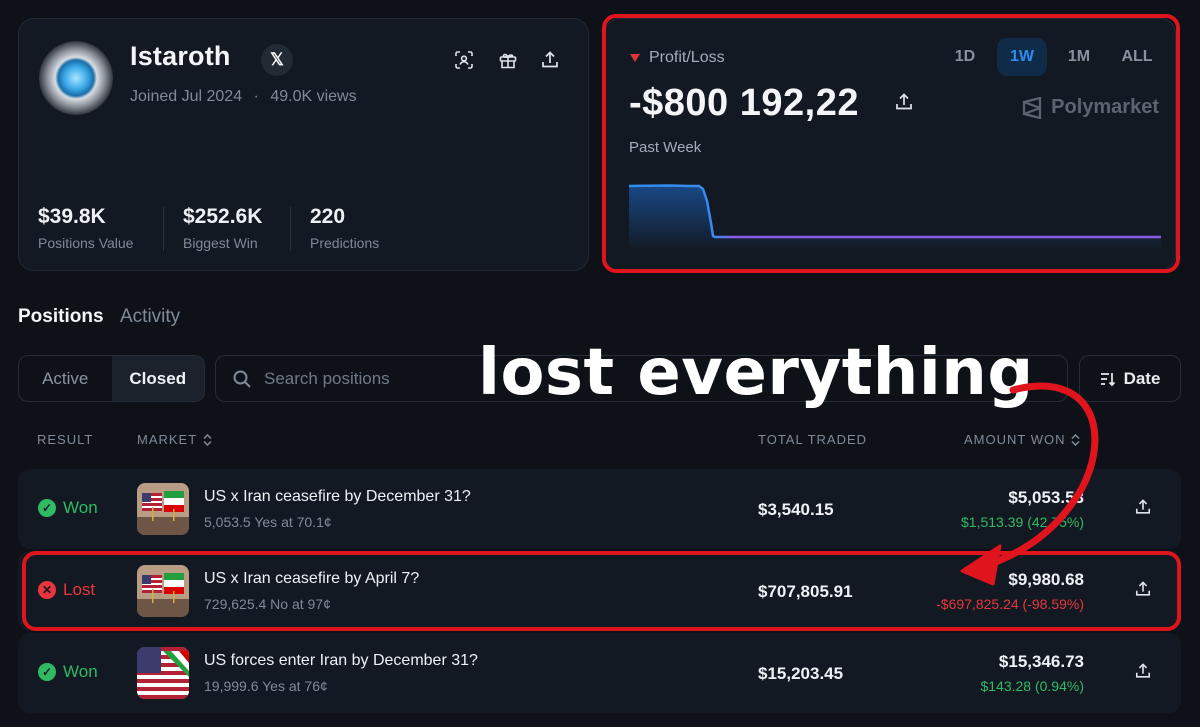  What do you see at coordinates (1137, 57) in the screenshot?
I see `range-all: ALL` at bounding box center [1137, 57].